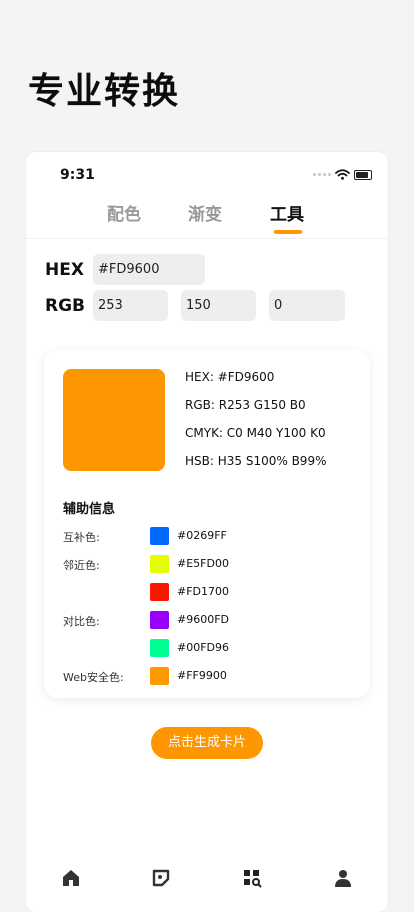  I want to click on aux-code: #00FD96, so click(203, 647).